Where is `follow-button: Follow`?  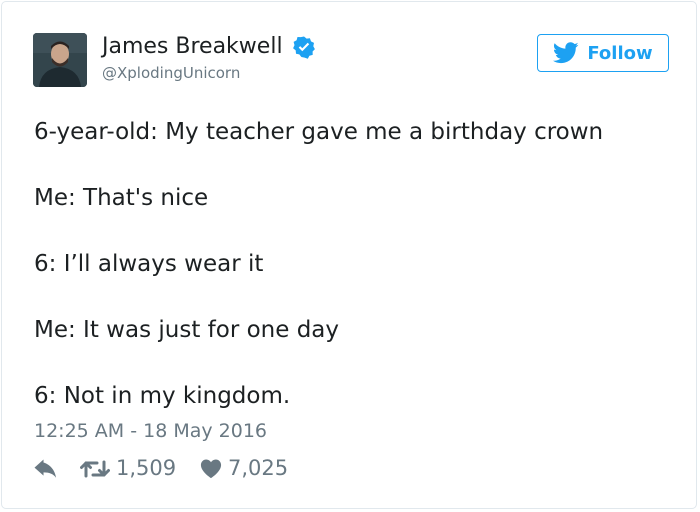
follow-button: Follow is located at coordinates (603, 53).